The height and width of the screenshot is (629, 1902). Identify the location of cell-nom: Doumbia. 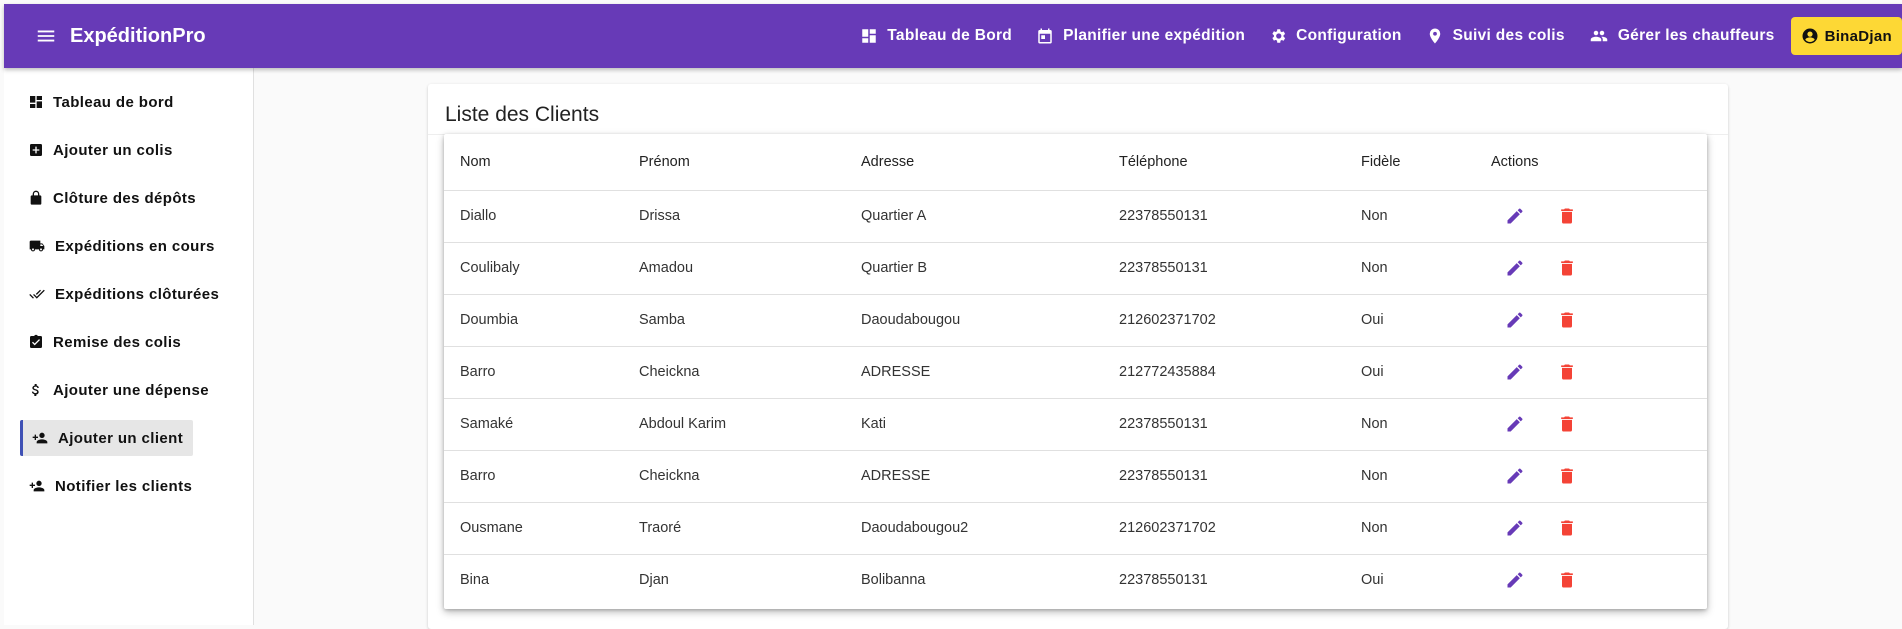
(533, 320).